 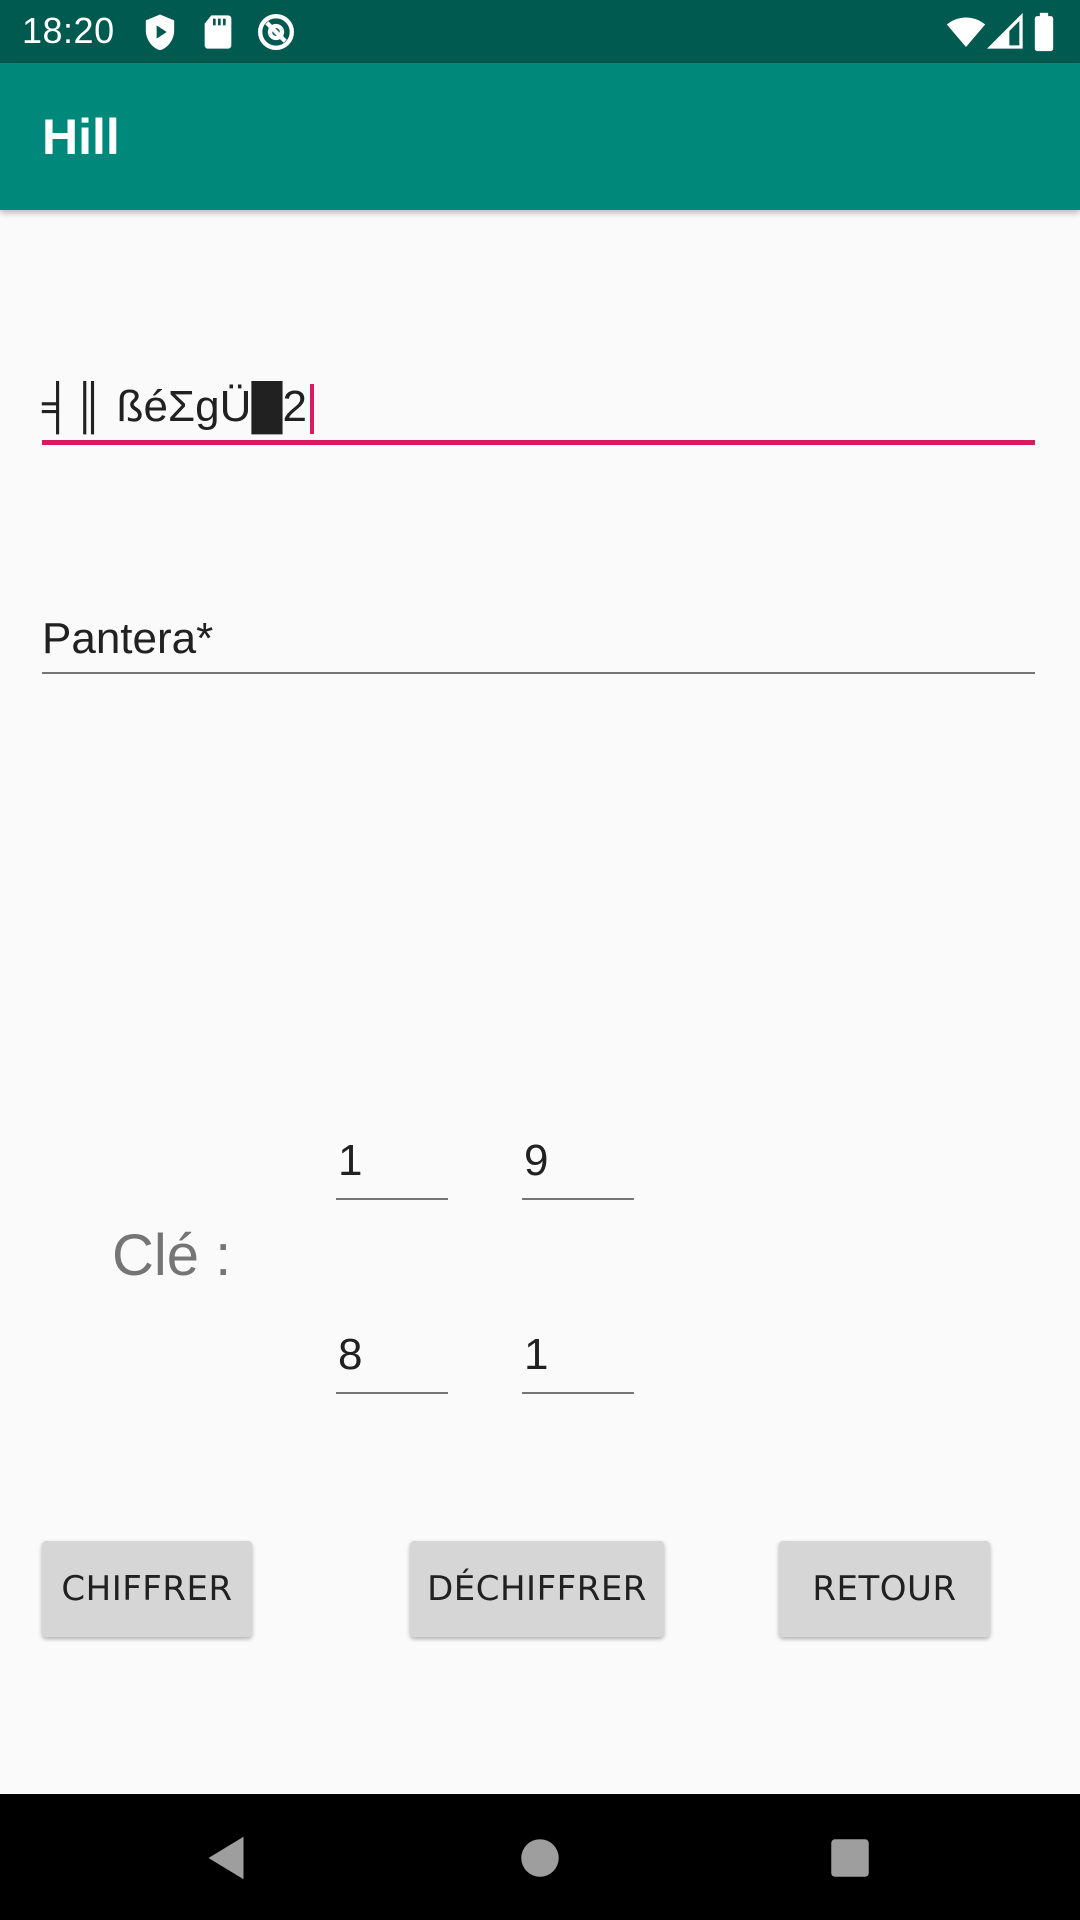 What do you see at coordinates (392, 1363) in the screenshot?
I see `key-input-r2c1: 8` at bounding box center [392, 1363].